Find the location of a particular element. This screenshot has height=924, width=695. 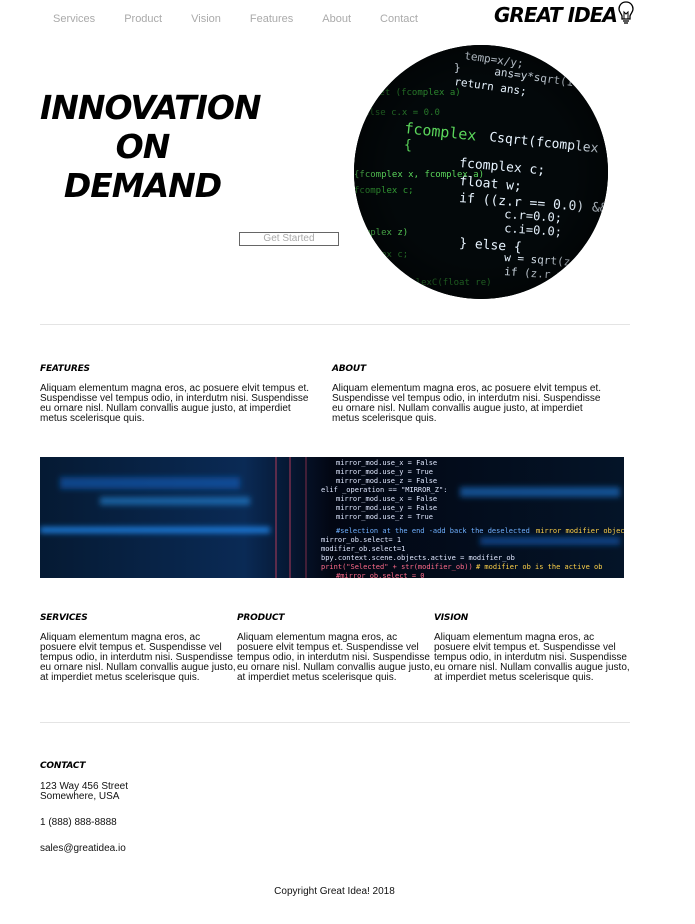

svg-text: mirror_ob.select= 1 is located at coordinates (361, 540).